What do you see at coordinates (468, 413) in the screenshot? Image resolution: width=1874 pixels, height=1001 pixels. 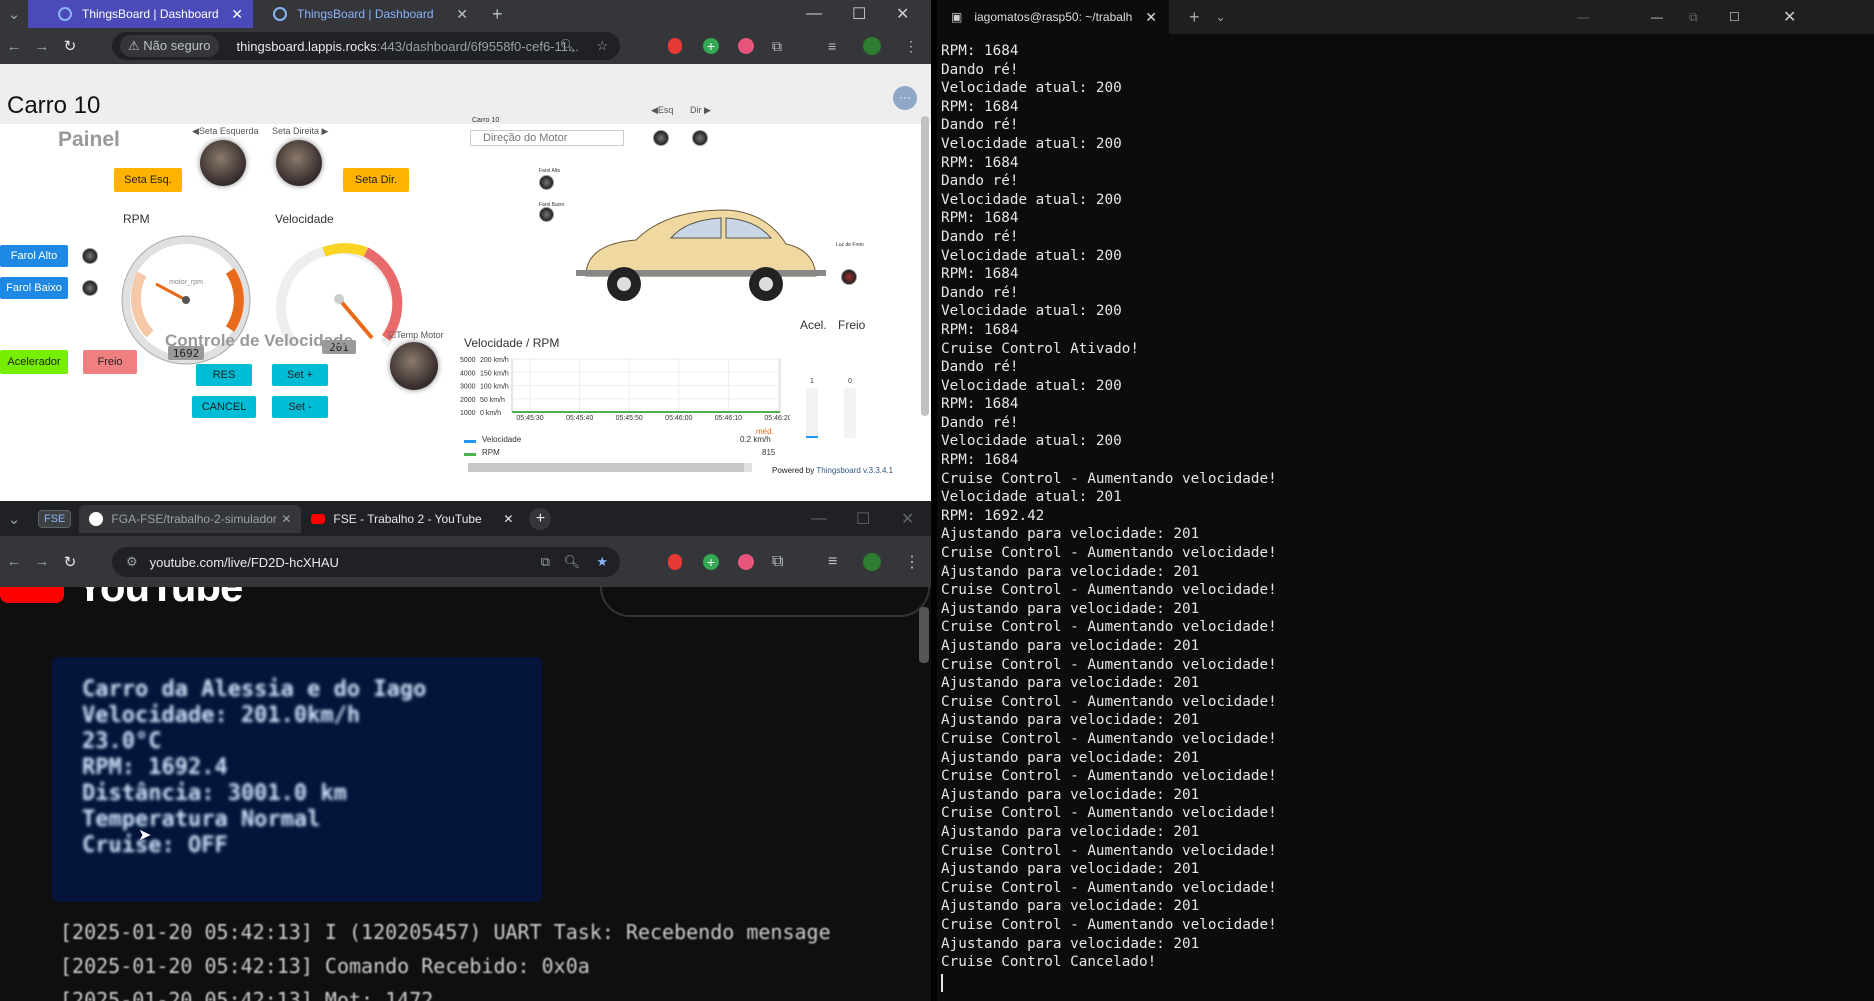 I see `y-left-tick-label: 1000` at bounding box center [468, 413].